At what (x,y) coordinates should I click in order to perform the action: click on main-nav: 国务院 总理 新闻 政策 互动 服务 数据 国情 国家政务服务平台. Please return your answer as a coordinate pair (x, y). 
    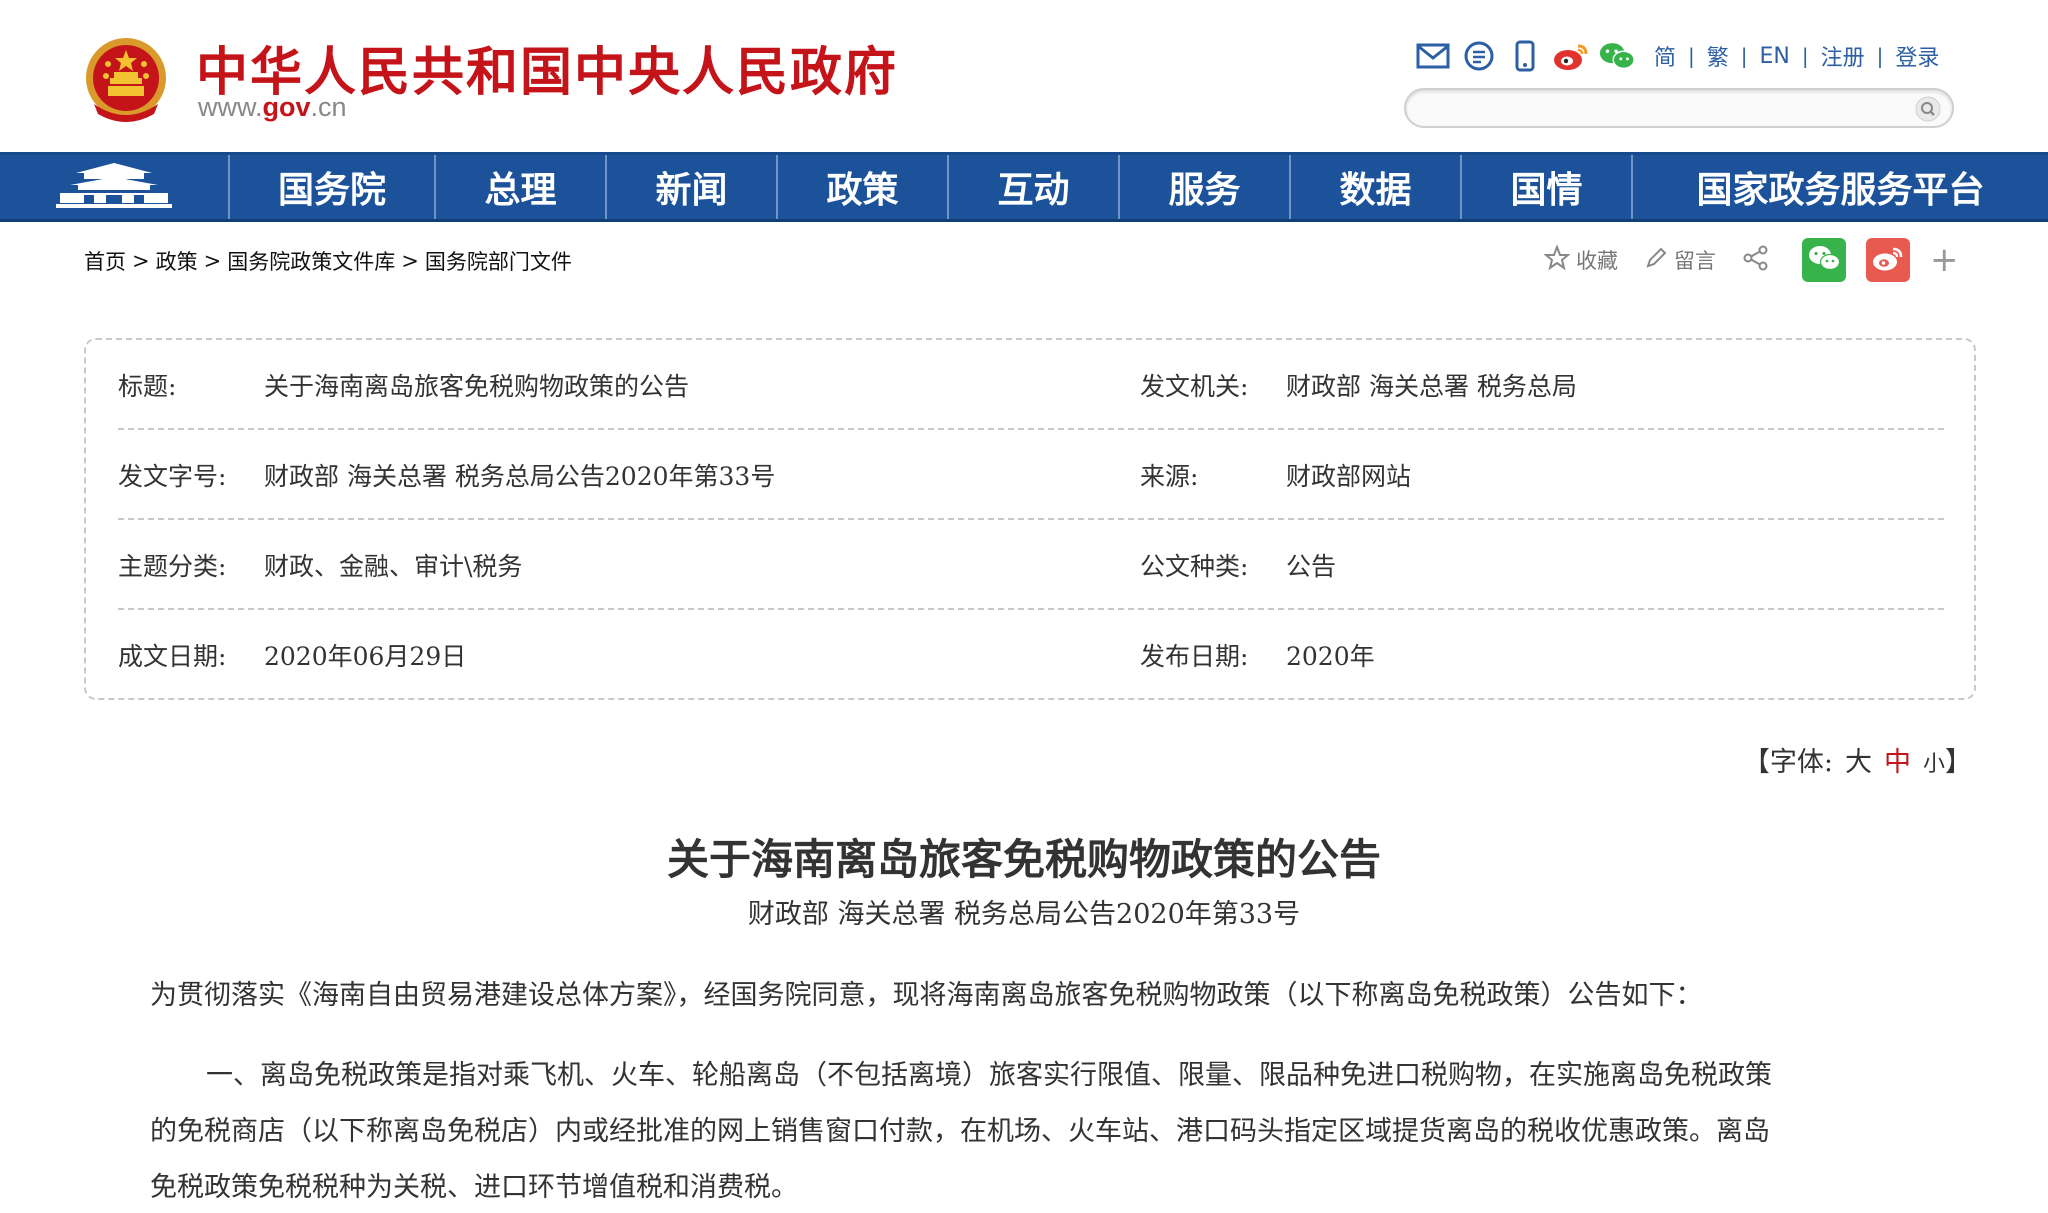
    Looking at the image, I should click on (1024, 187).